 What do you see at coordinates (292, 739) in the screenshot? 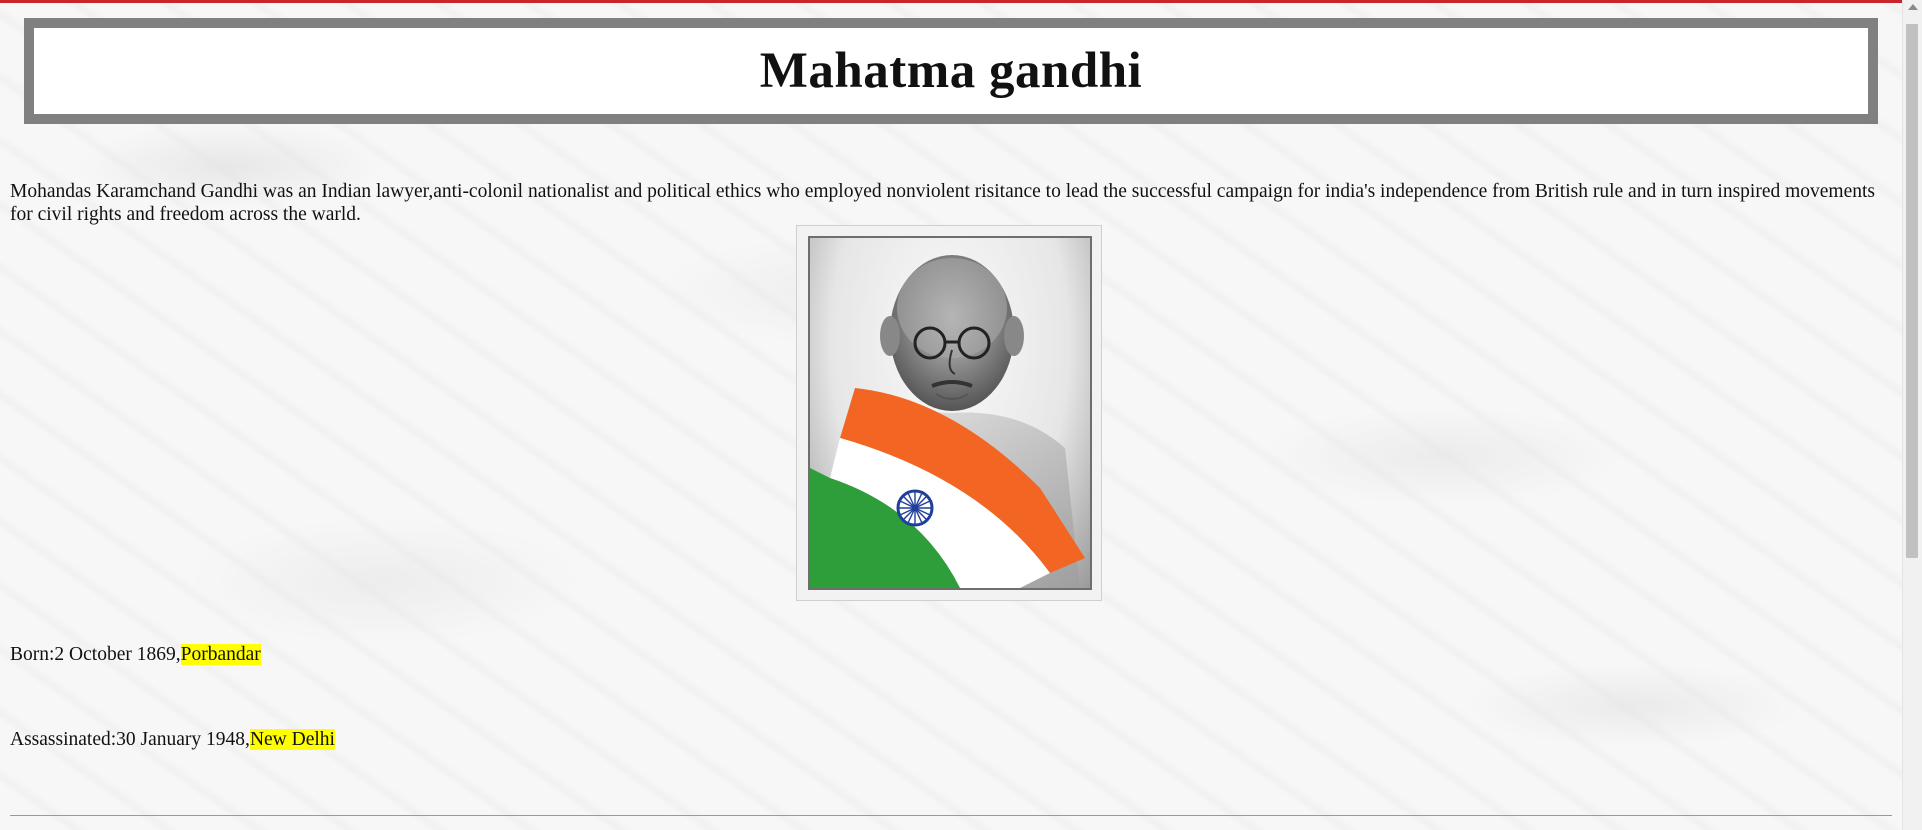
I see `assassinated-place: New Delhi` at bounding box center [292, 739].